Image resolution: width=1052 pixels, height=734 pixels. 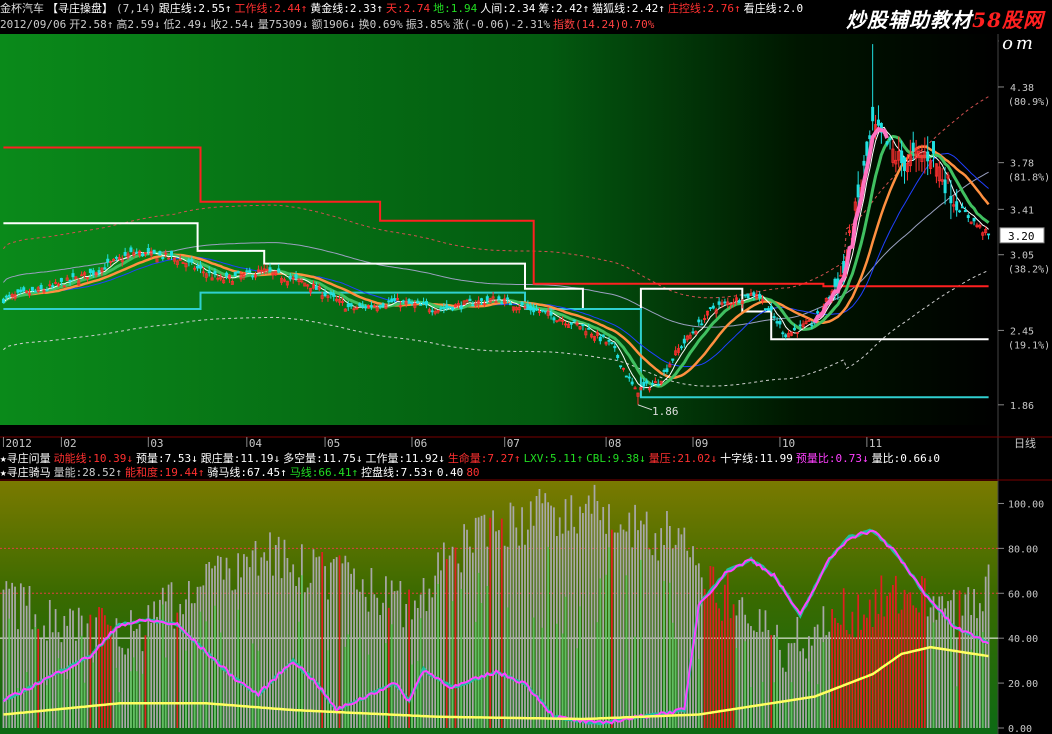 What do you see at coordinates (420, 443) in the screenshot?
I see `x-axis-label-5: 06` at bounding box center [420, 443].